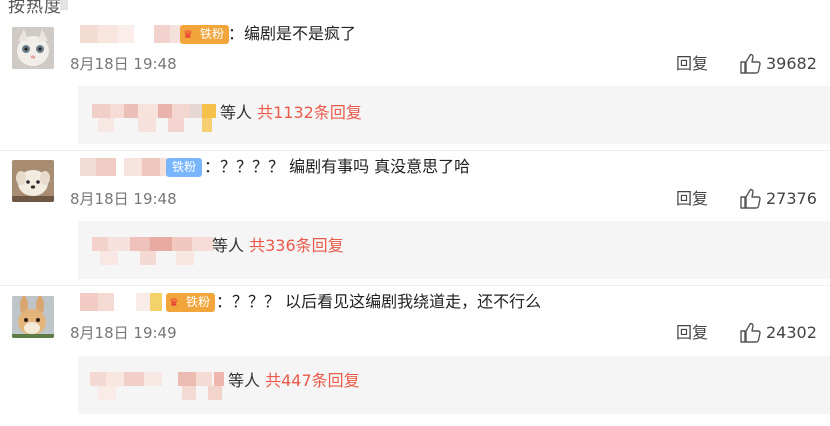  I want to click on sub-replies-box: 等人 共1132条回复, so click(454, 115).